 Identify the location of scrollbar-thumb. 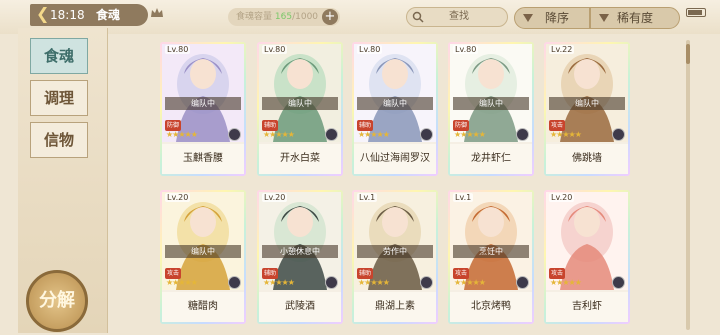
(688, 54).